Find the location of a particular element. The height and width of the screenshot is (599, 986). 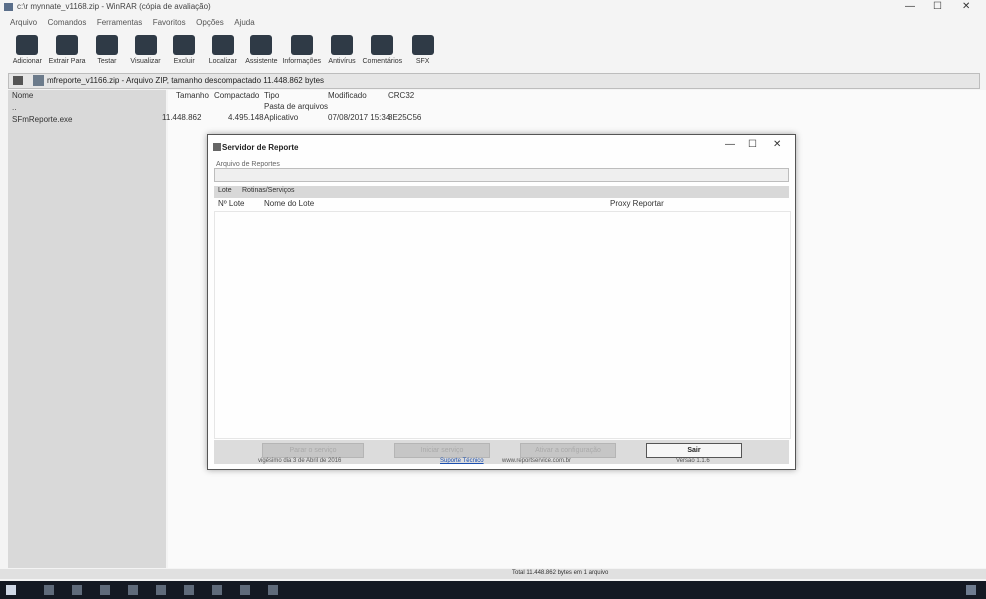

status-total: Total 11.448.862 bytes em 1 arquivo is located at coordinates (560, 573).